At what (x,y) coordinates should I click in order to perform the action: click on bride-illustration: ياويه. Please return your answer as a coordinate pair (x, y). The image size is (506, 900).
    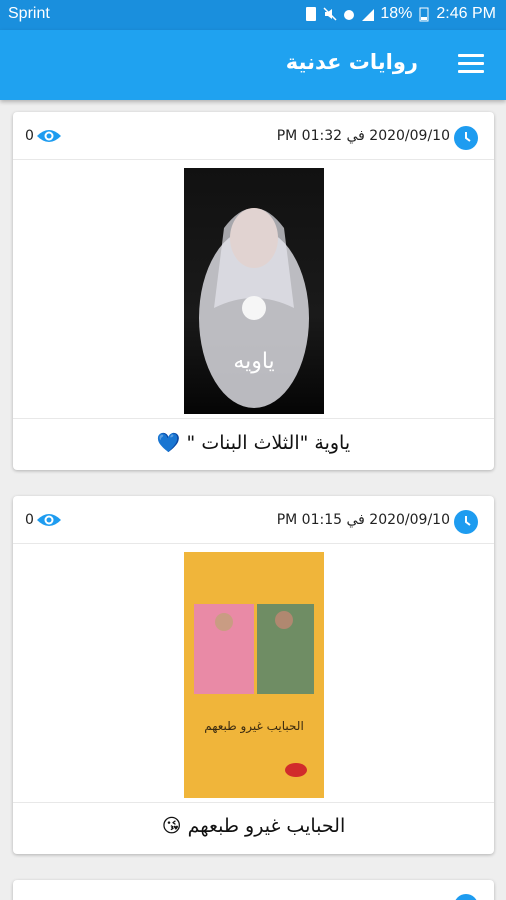
    Looking at the image, I should click on (254, 308).